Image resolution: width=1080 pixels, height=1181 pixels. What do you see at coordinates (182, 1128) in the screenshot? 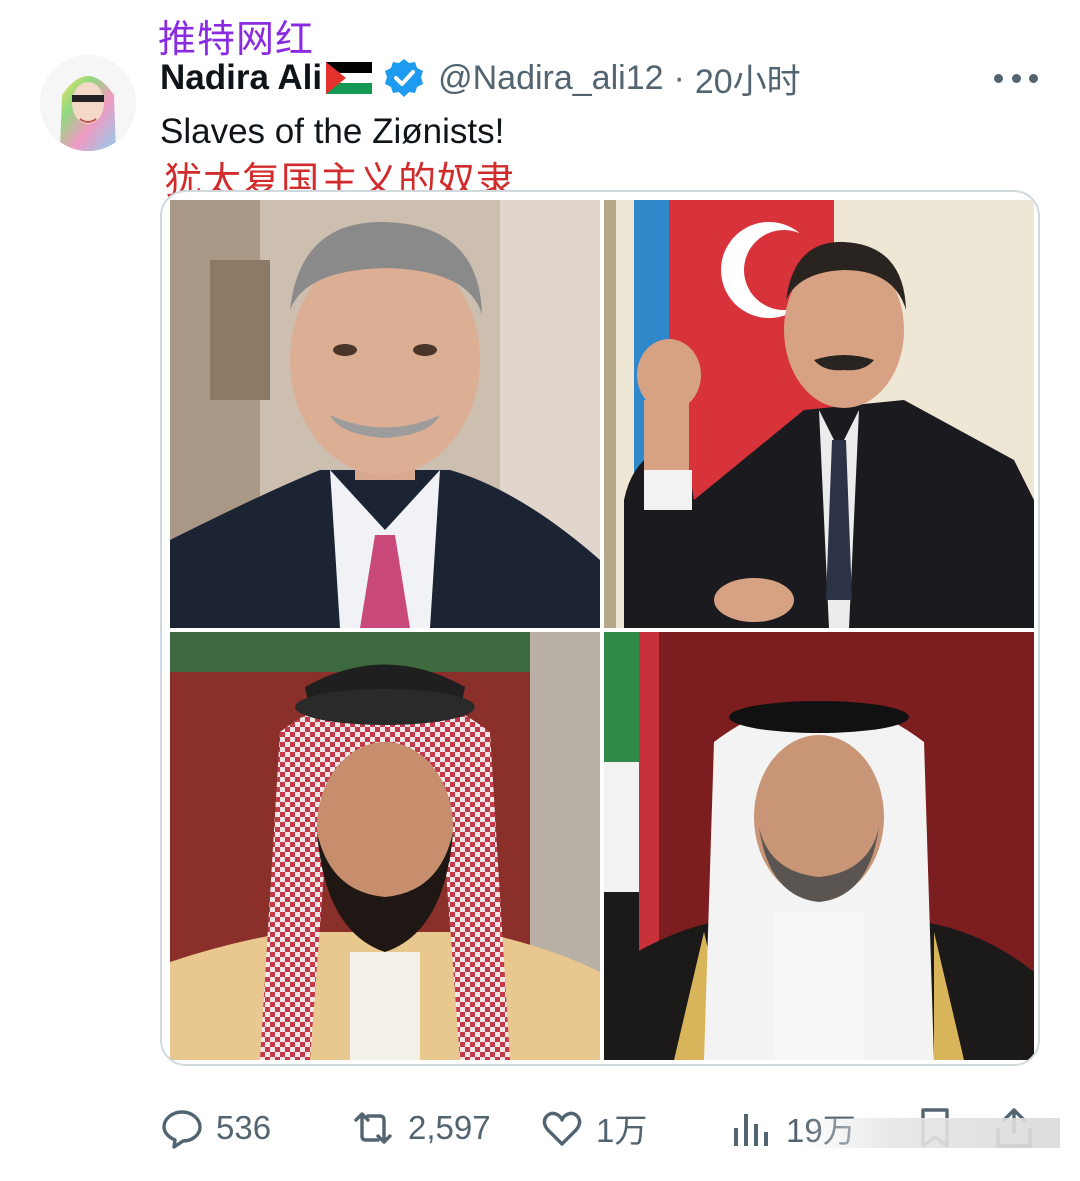
I see `reply-icon` at bounding box center [182, 1128].